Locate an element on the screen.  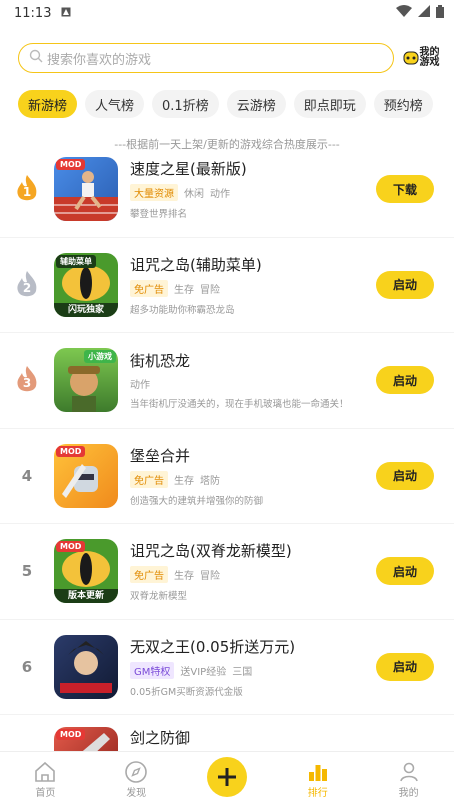
nav-label: 排行 is located at coordinates (317, 793).